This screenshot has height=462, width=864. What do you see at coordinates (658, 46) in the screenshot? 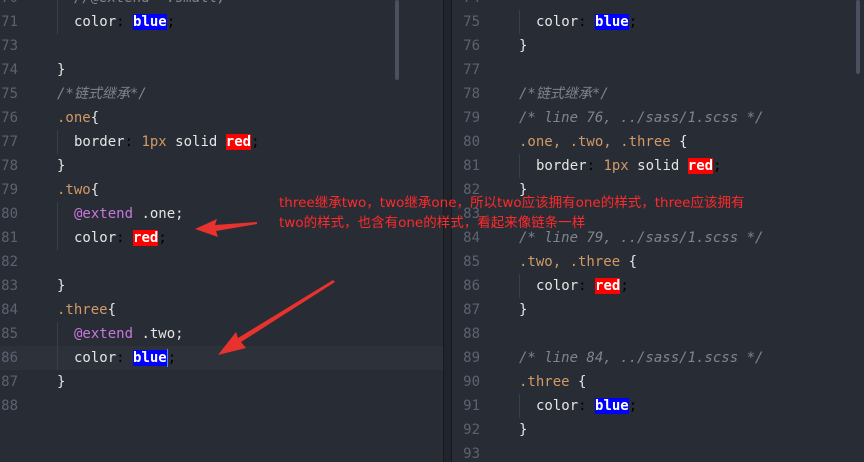
I see `code-line: 76}` at bounding box center [658, 46].